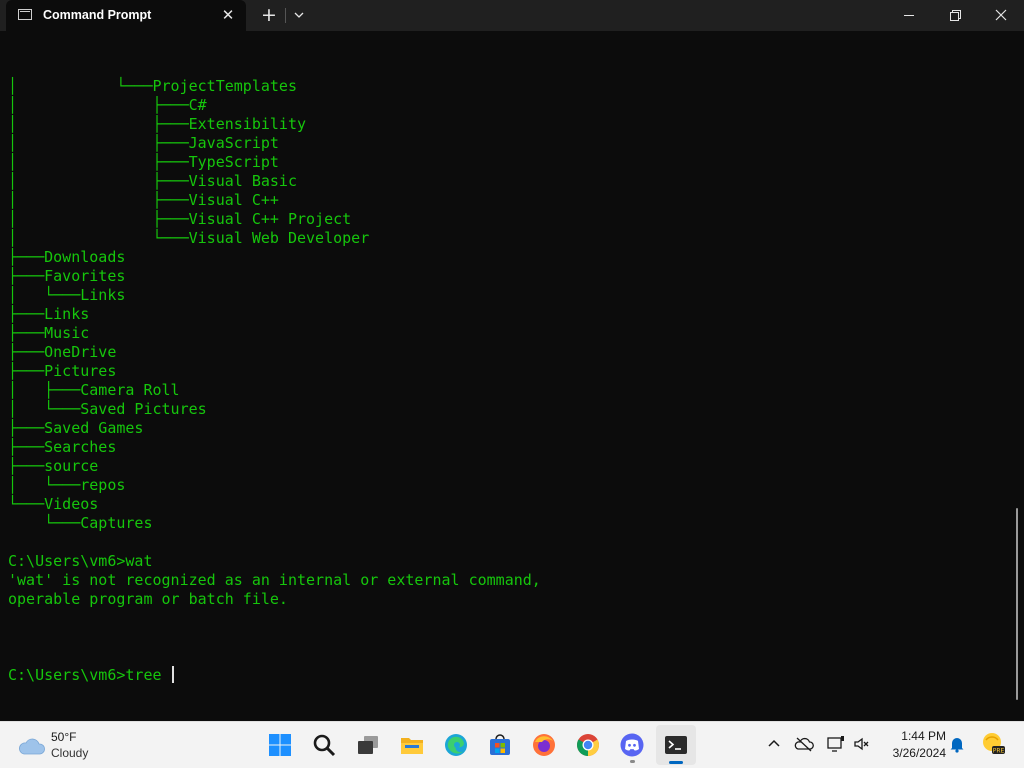 Image resolution: width=1024 pixels, height=768 pixels. I want to click on file-explorer-icon, so click(412, 746).